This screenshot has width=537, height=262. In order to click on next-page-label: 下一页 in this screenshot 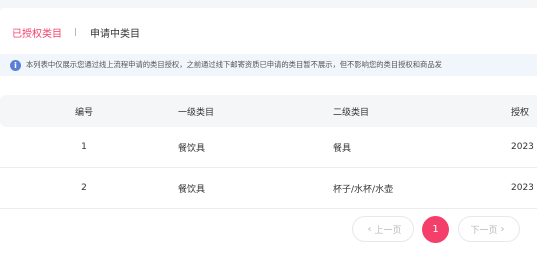, I will do `click(484, 230)`.